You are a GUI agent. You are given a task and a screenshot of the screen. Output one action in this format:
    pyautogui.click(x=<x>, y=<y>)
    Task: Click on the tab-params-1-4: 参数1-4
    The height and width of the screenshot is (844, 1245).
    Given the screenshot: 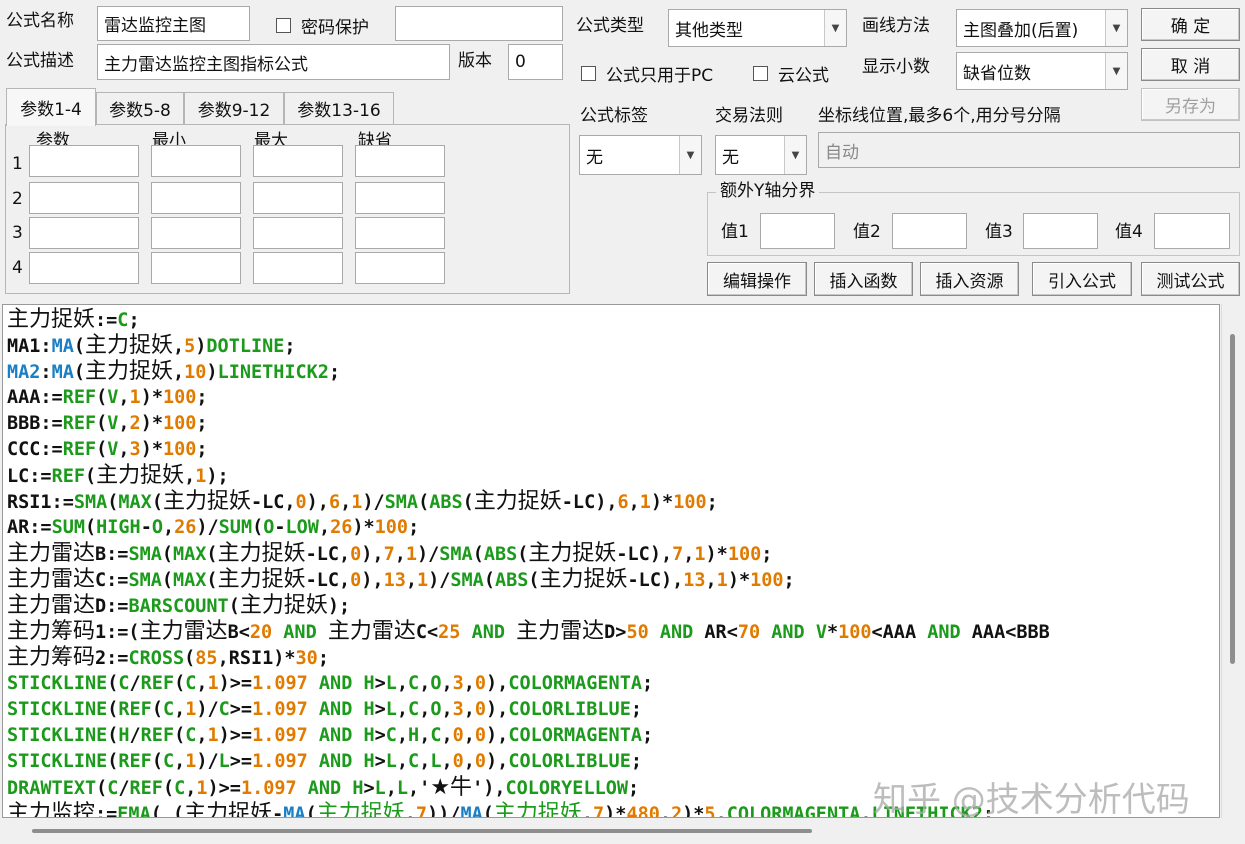 What is the action you would take?
    pyautogui.click(x=51, y=107)
    